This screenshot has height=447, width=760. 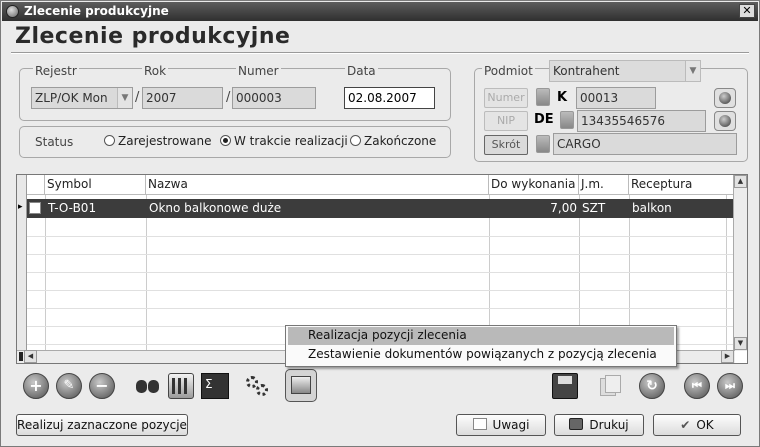 I want to click on table-row-selected, so click(x=381, y=208).